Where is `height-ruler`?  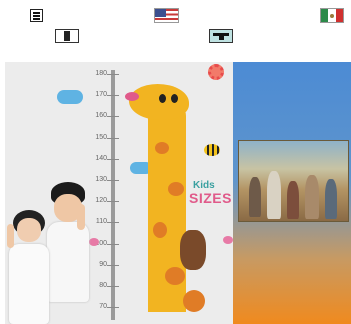 height-ruler is located at coordinates (113, 195).